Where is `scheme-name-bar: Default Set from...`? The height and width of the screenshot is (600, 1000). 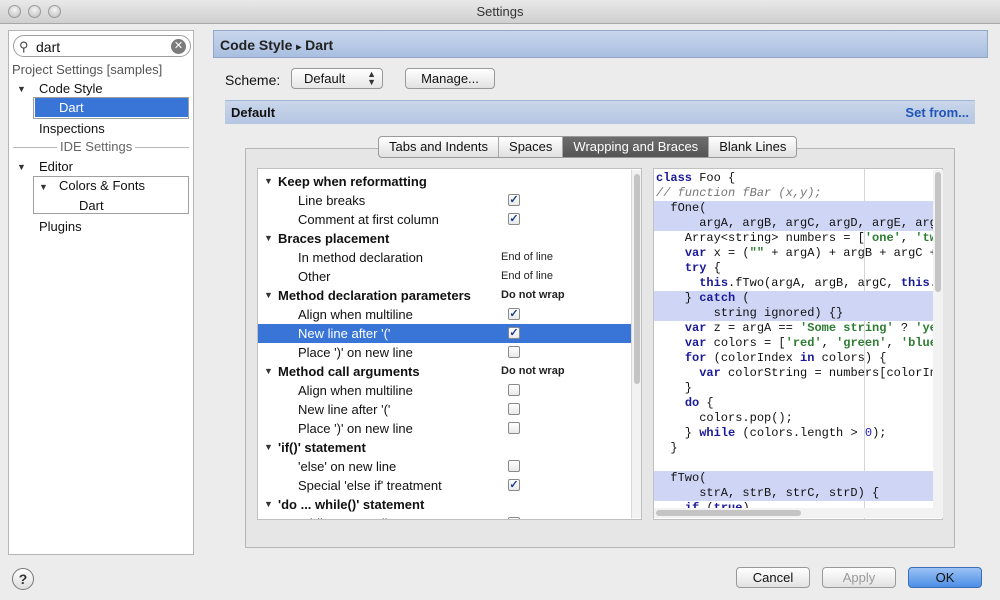
scheme-name-bar: Default Set from... is located at coordinates (600, 112).